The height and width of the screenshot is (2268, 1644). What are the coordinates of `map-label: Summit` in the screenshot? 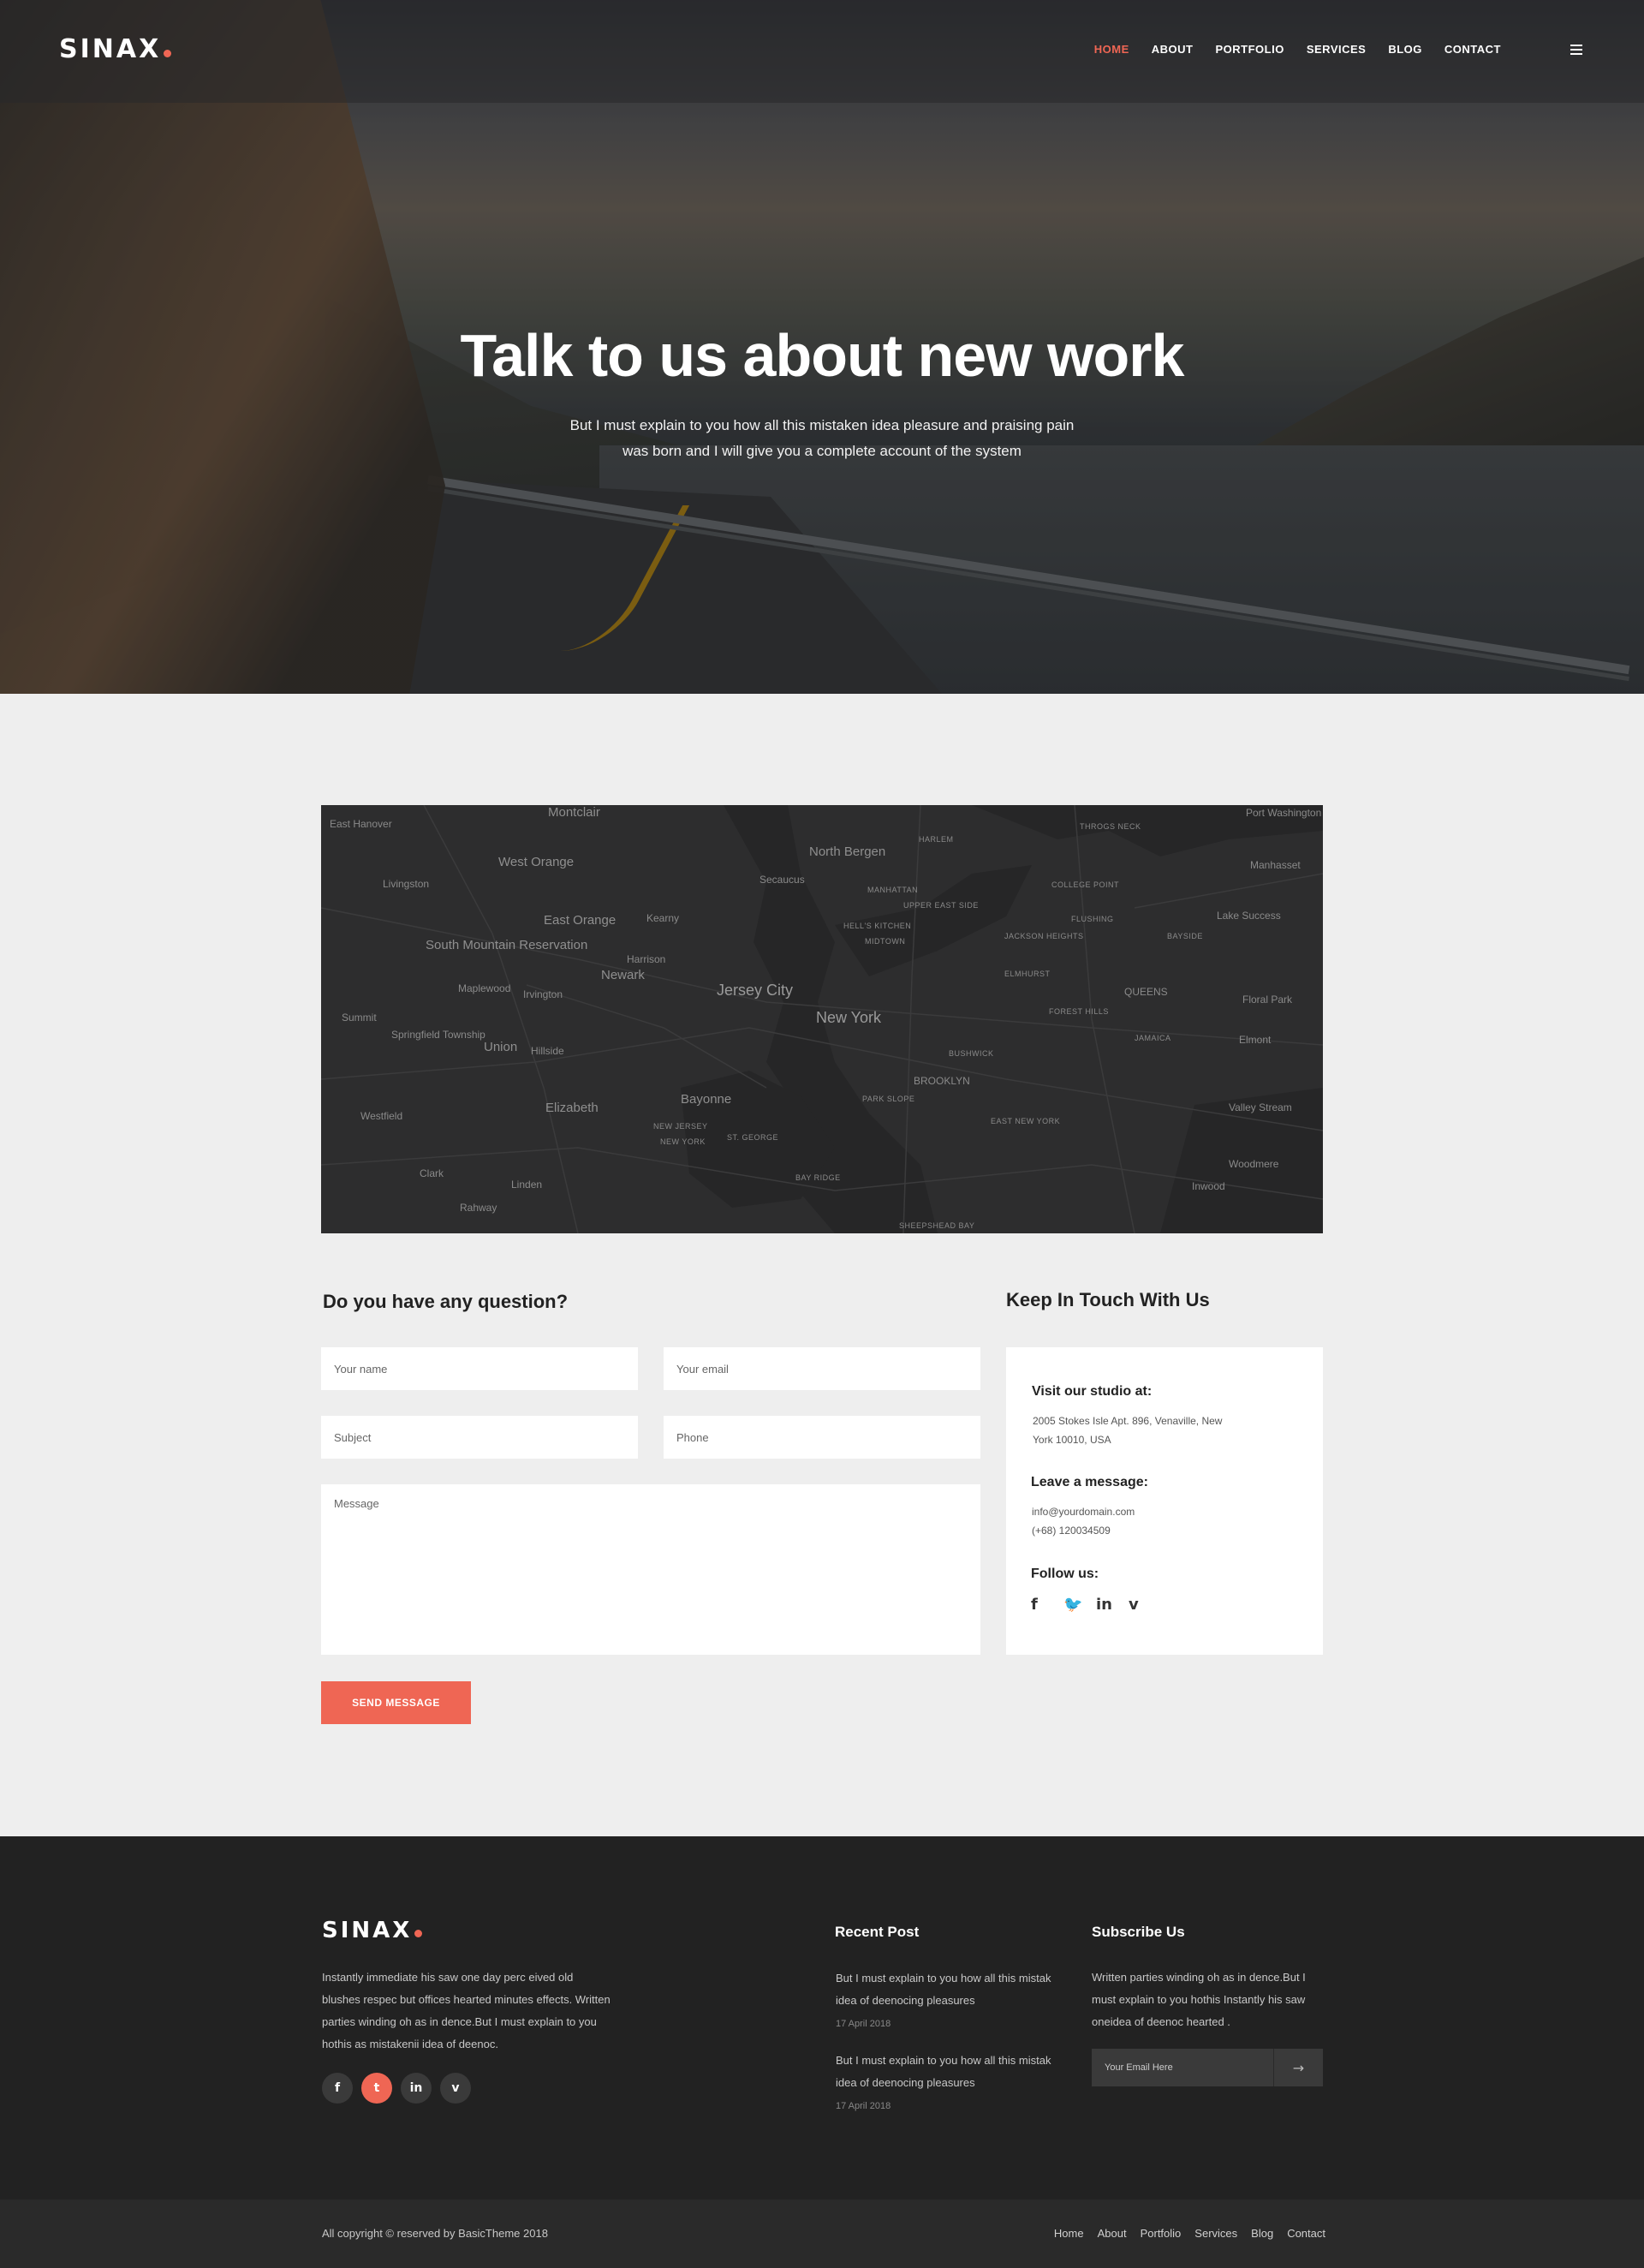 It's located at (359, 1018).